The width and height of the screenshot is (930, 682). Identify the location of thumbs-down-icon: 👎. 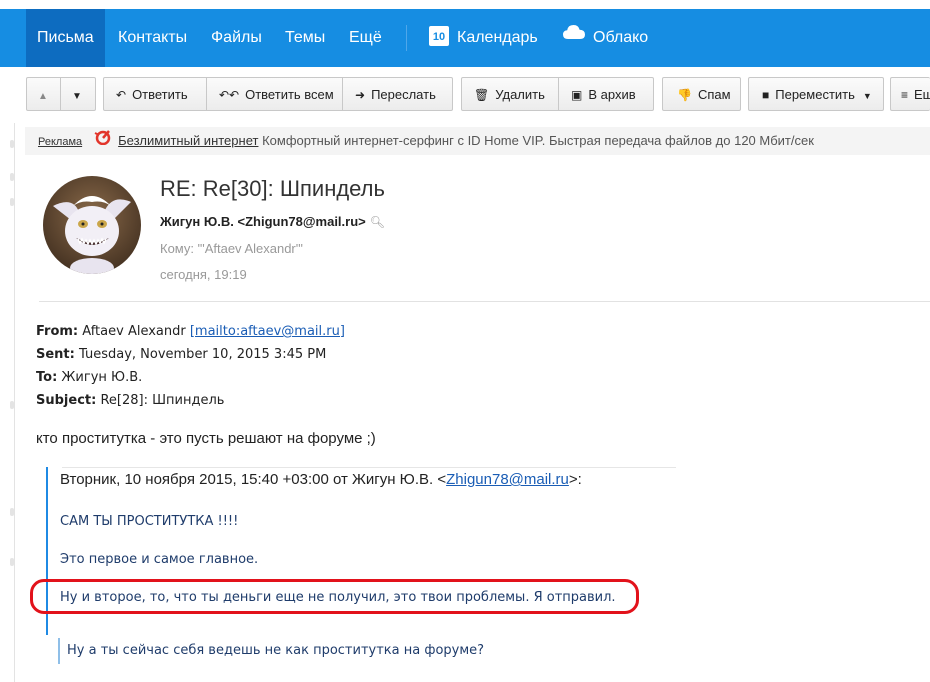
(684, 95).